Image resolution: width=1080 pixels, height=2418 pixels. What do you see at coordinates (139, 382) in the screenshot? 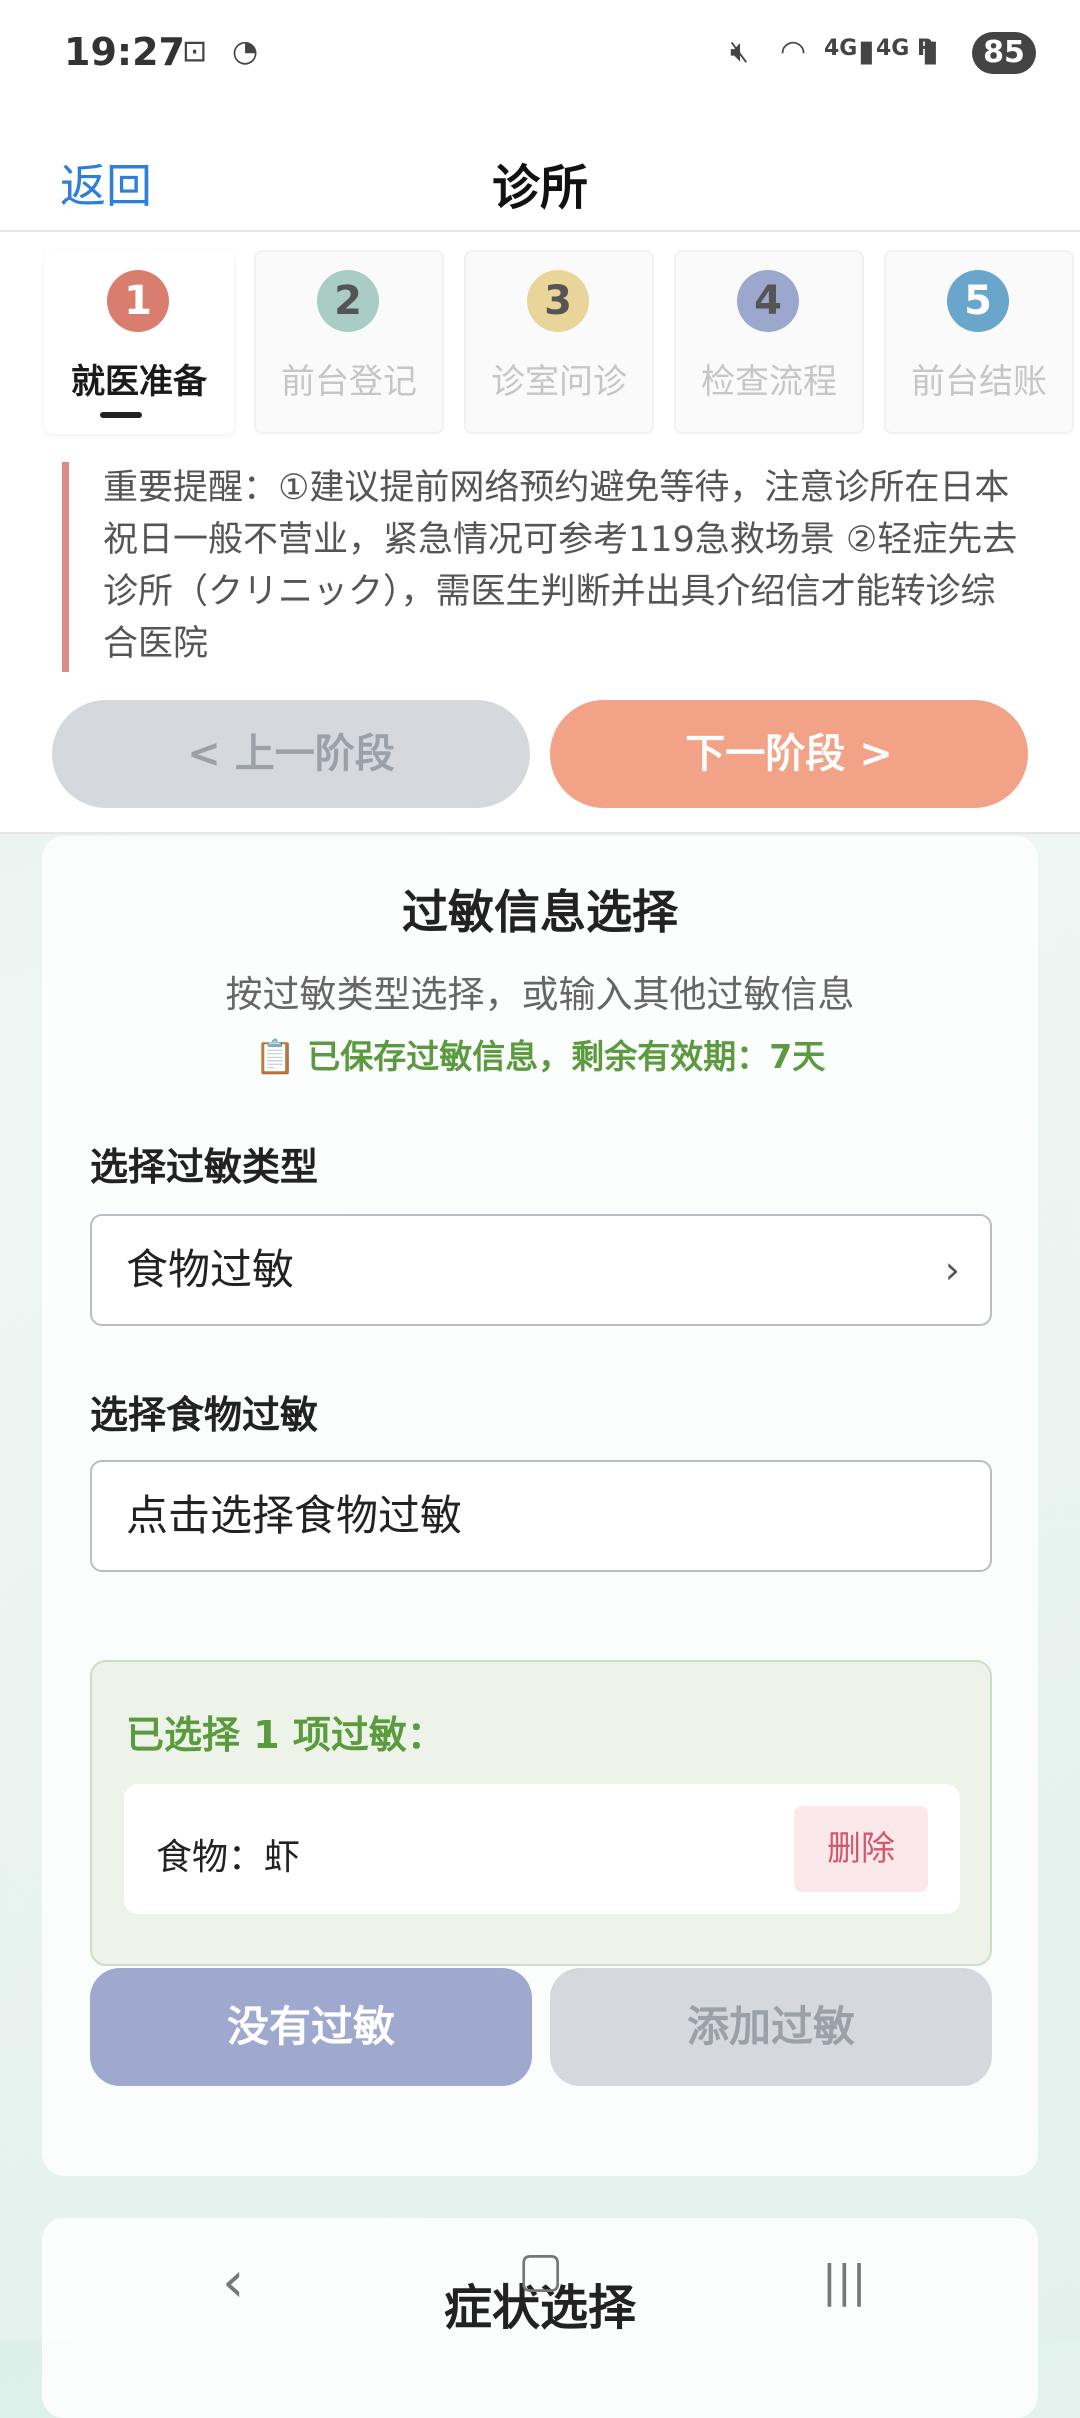
I see `step-label: 就医准备` at bounding box center [139, 382].